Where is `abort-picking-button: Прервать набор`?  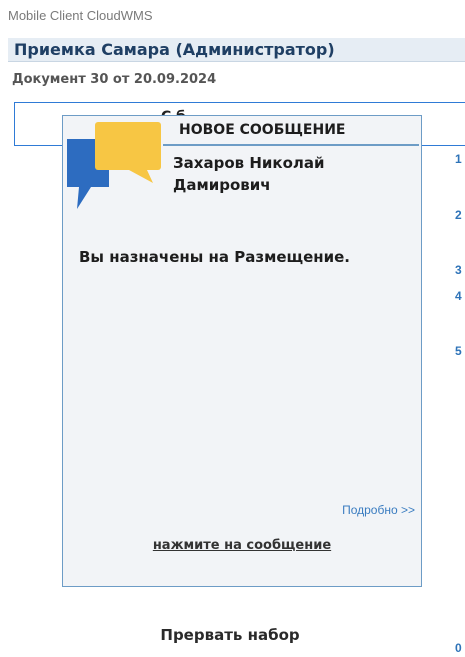 abort-picking-button: Прервать набор is located at coordinates (230, 635).